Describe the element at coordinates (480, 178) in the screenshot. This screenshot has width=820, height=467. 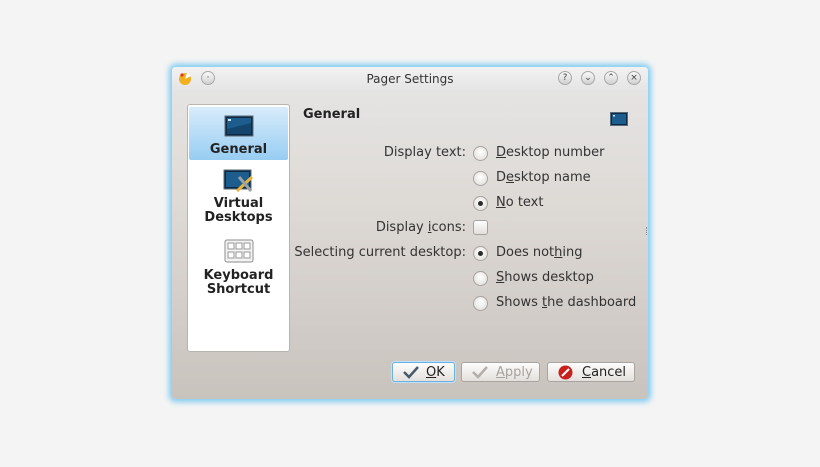
I see `desktop-name-radio` at that location.